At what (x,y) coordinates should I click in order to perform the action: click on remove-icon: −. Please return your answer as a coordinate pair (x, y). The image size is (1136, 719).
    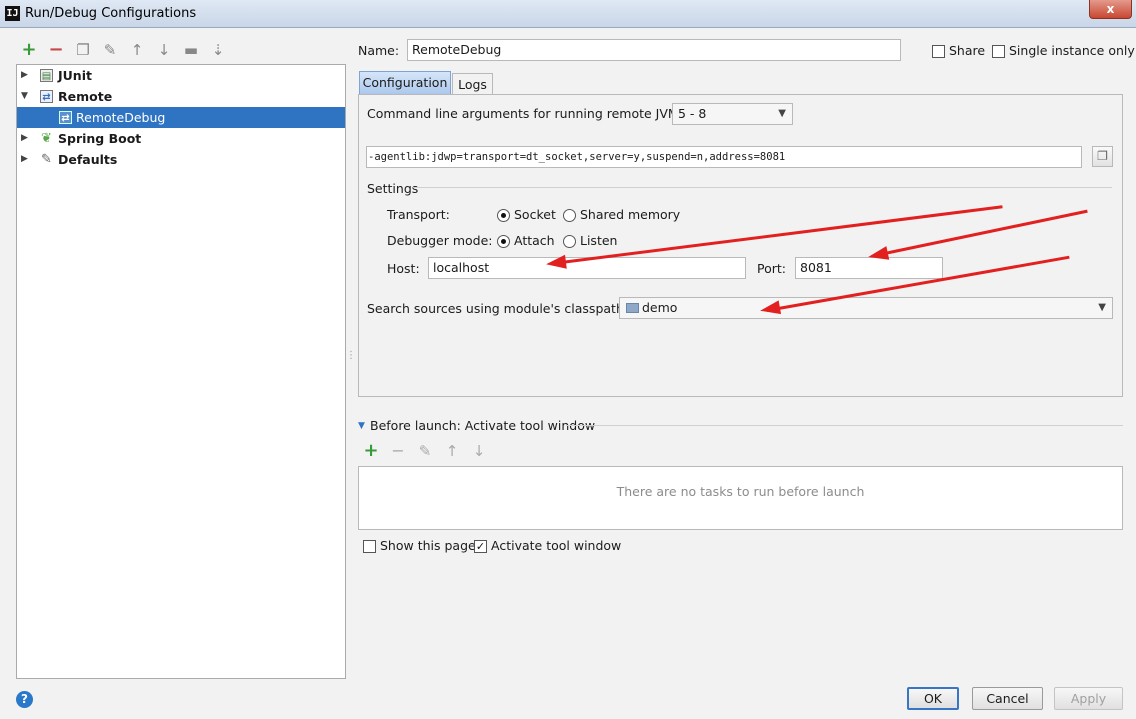
    Looking at the image, I should click on (56, 50).